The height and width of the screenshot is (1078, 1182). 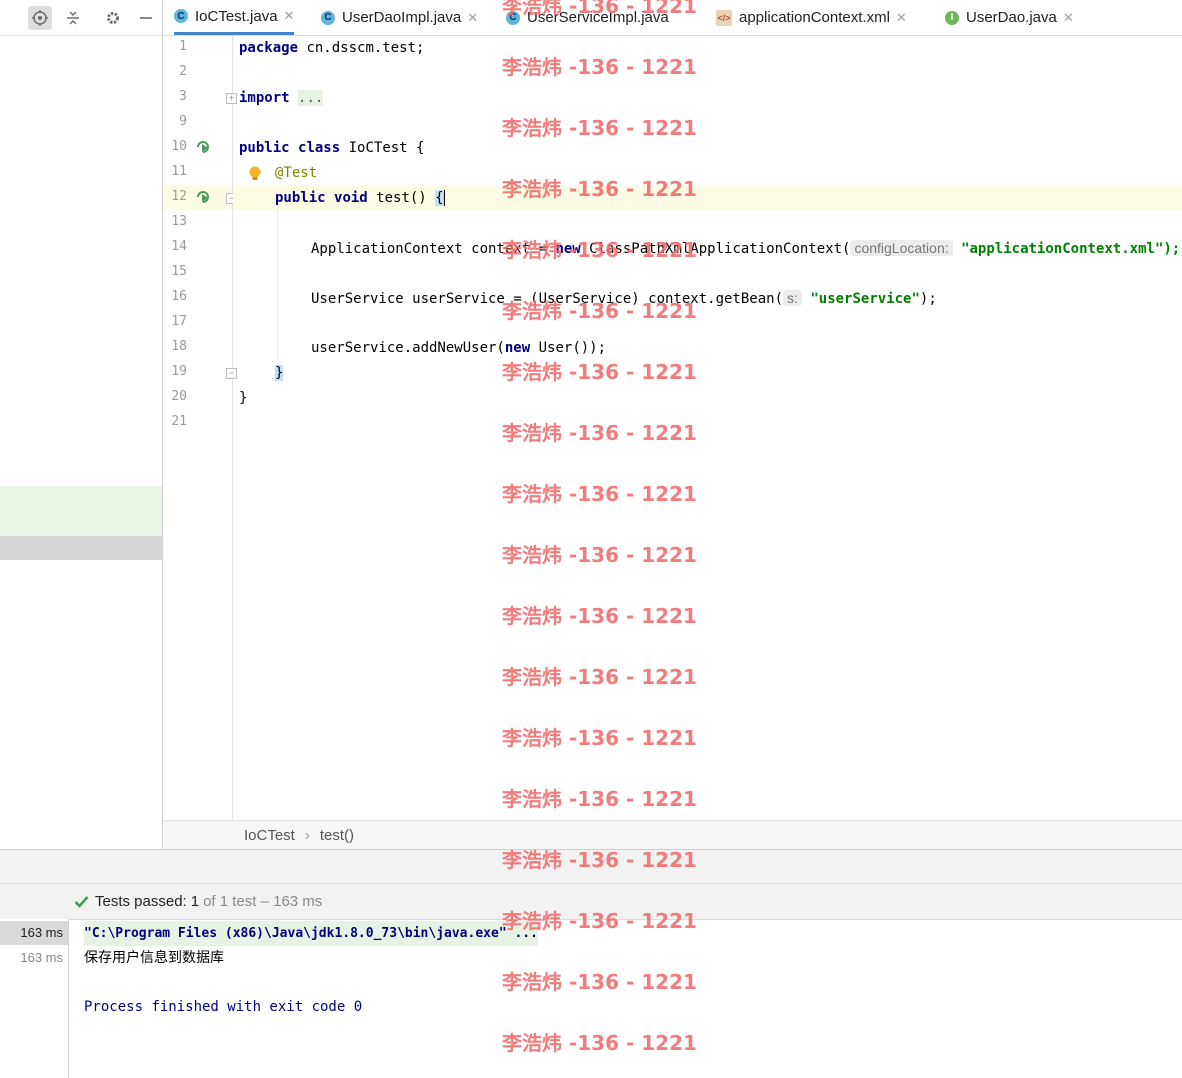 I want to click on line-number: 16, so click(x=179, y=296).